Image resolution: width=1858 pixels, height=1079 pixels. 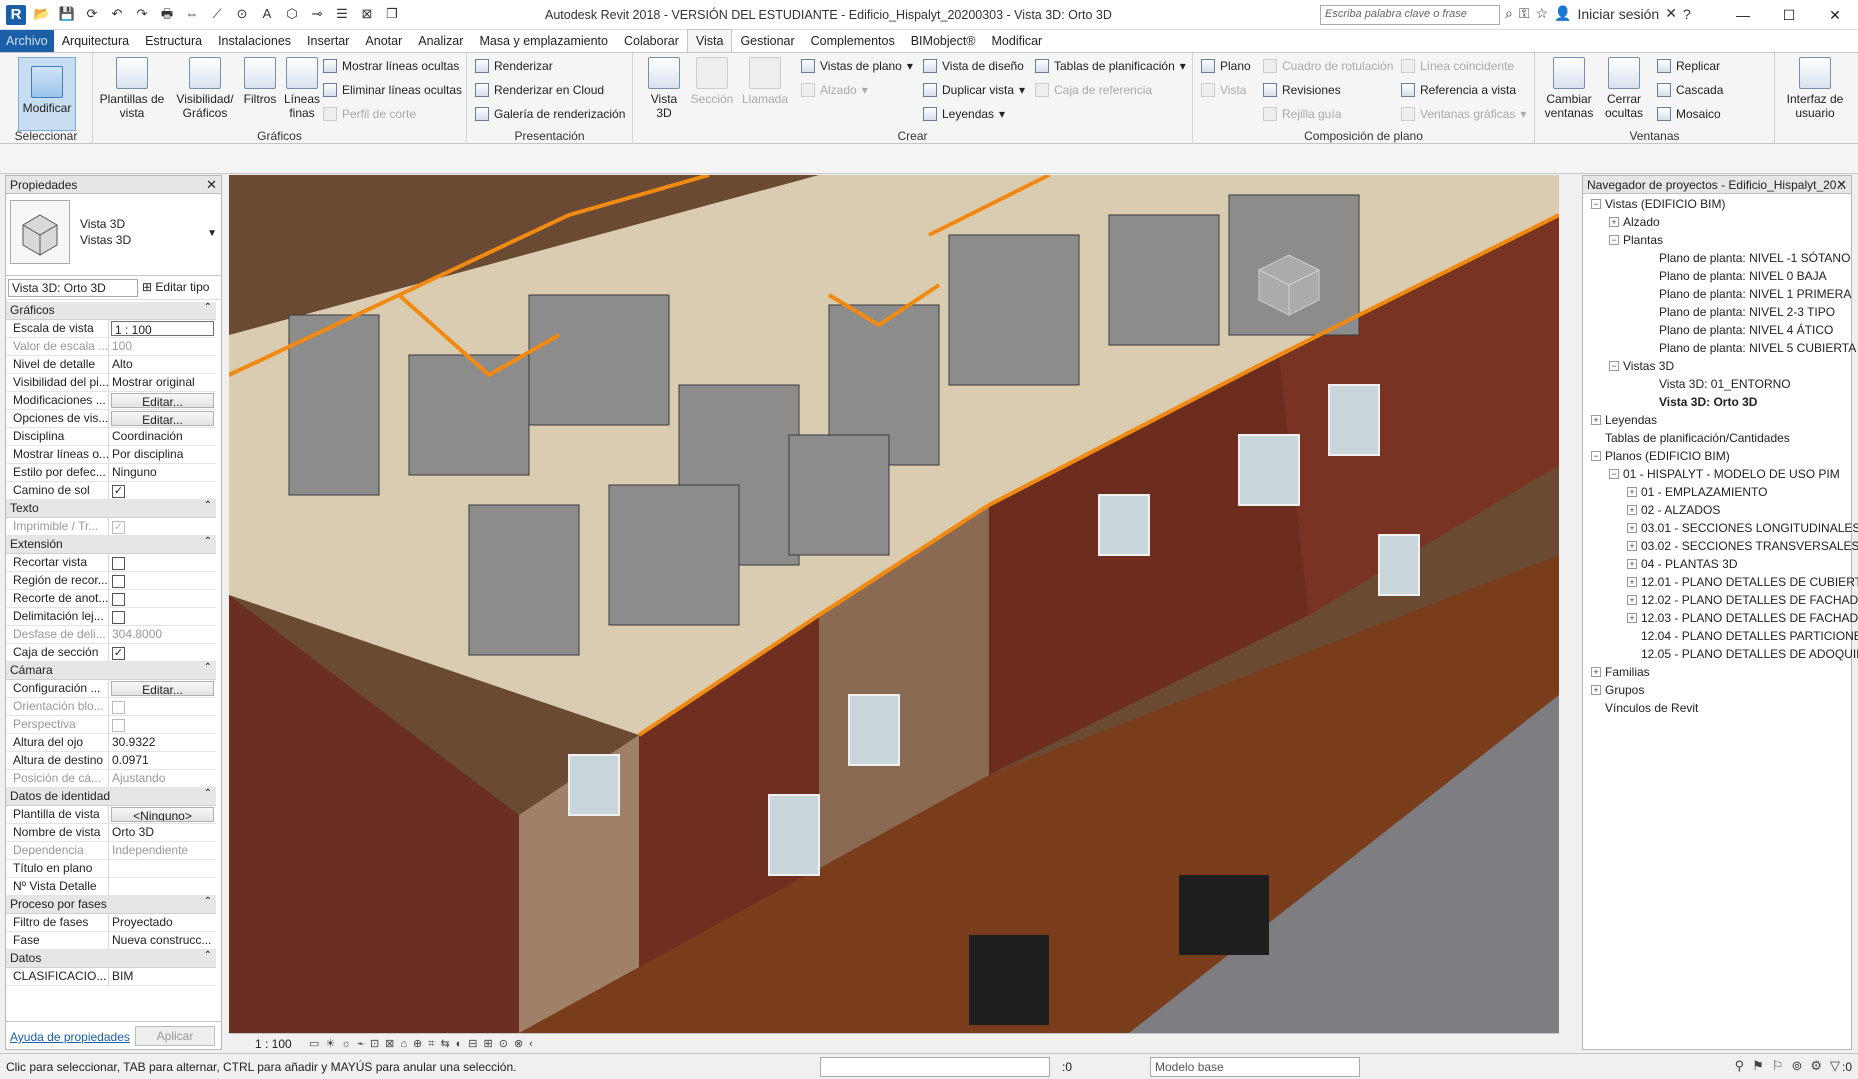 I want to click on category-datos: Datos ⌃, so click(x=111, y=959).